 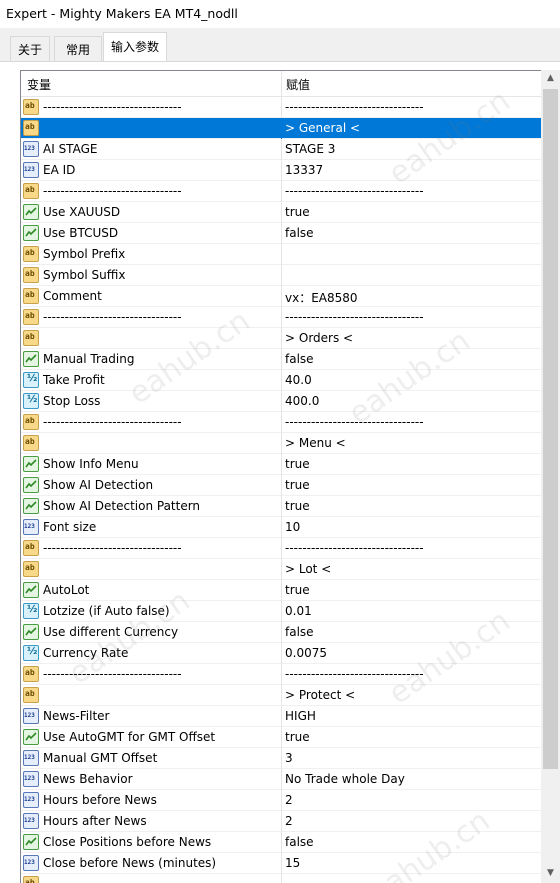 I want to click on variable-cell: Show AI Detection Pattern, so click(x=151, y=506).